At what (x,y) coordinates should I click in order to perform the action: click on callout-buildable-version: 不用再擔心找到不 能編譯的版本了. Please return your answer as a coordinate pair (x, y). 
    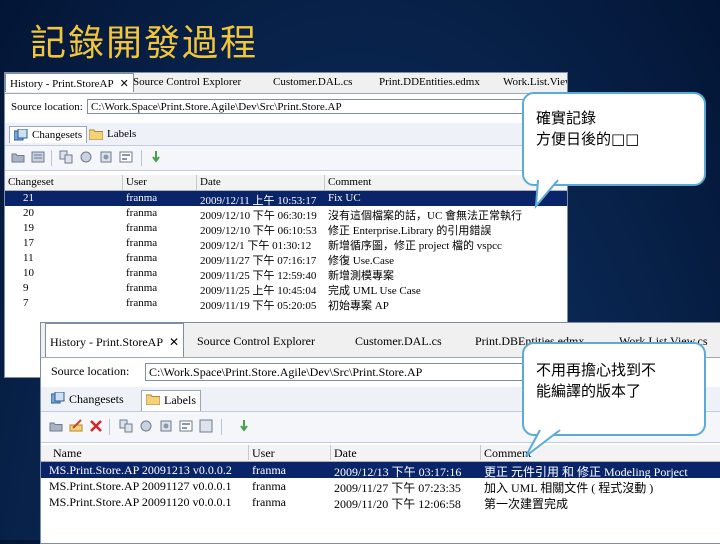
    Looking at the image, I should click on (614, 399).